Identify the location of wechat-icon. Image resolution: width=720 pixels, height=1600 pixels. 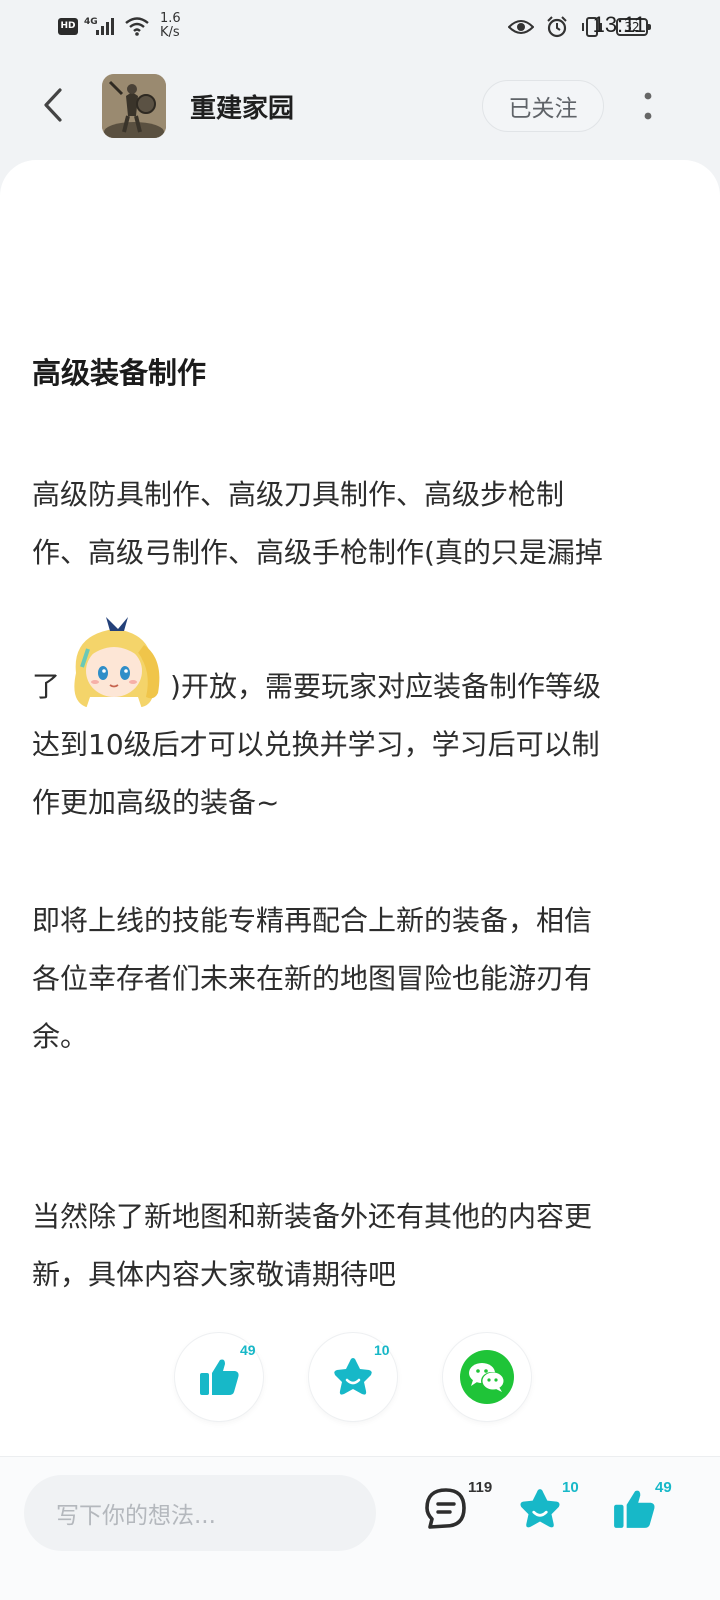
(487, 1377).